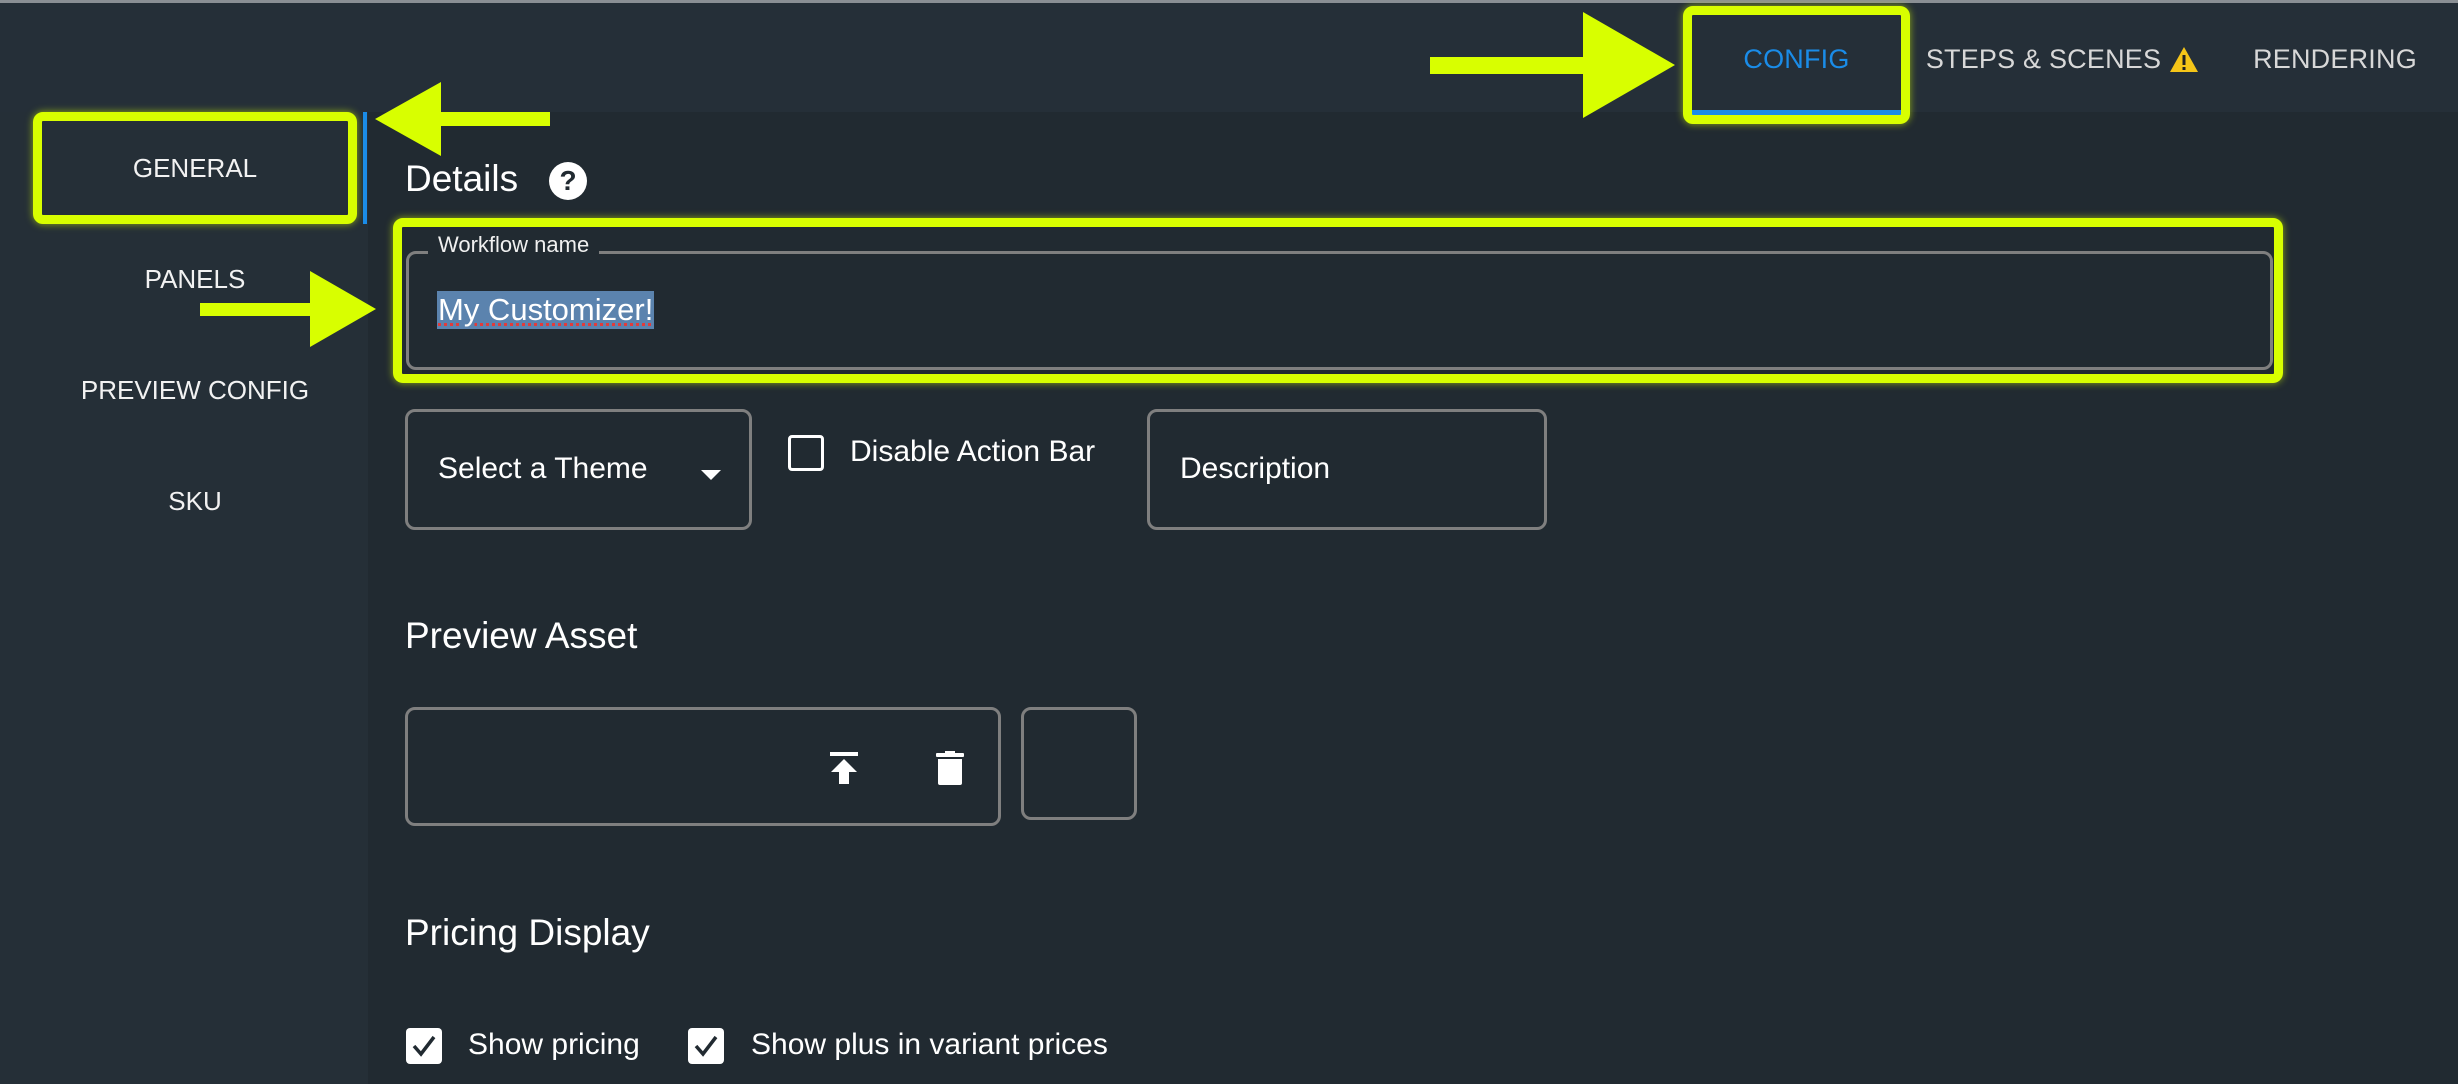 Image resolution: width=2458 pixels, height=1084 pixels. What do you see at coordinates (462, 178) in the screenshot?
I see `details-heading: Details` at bounding box center [462, 178].